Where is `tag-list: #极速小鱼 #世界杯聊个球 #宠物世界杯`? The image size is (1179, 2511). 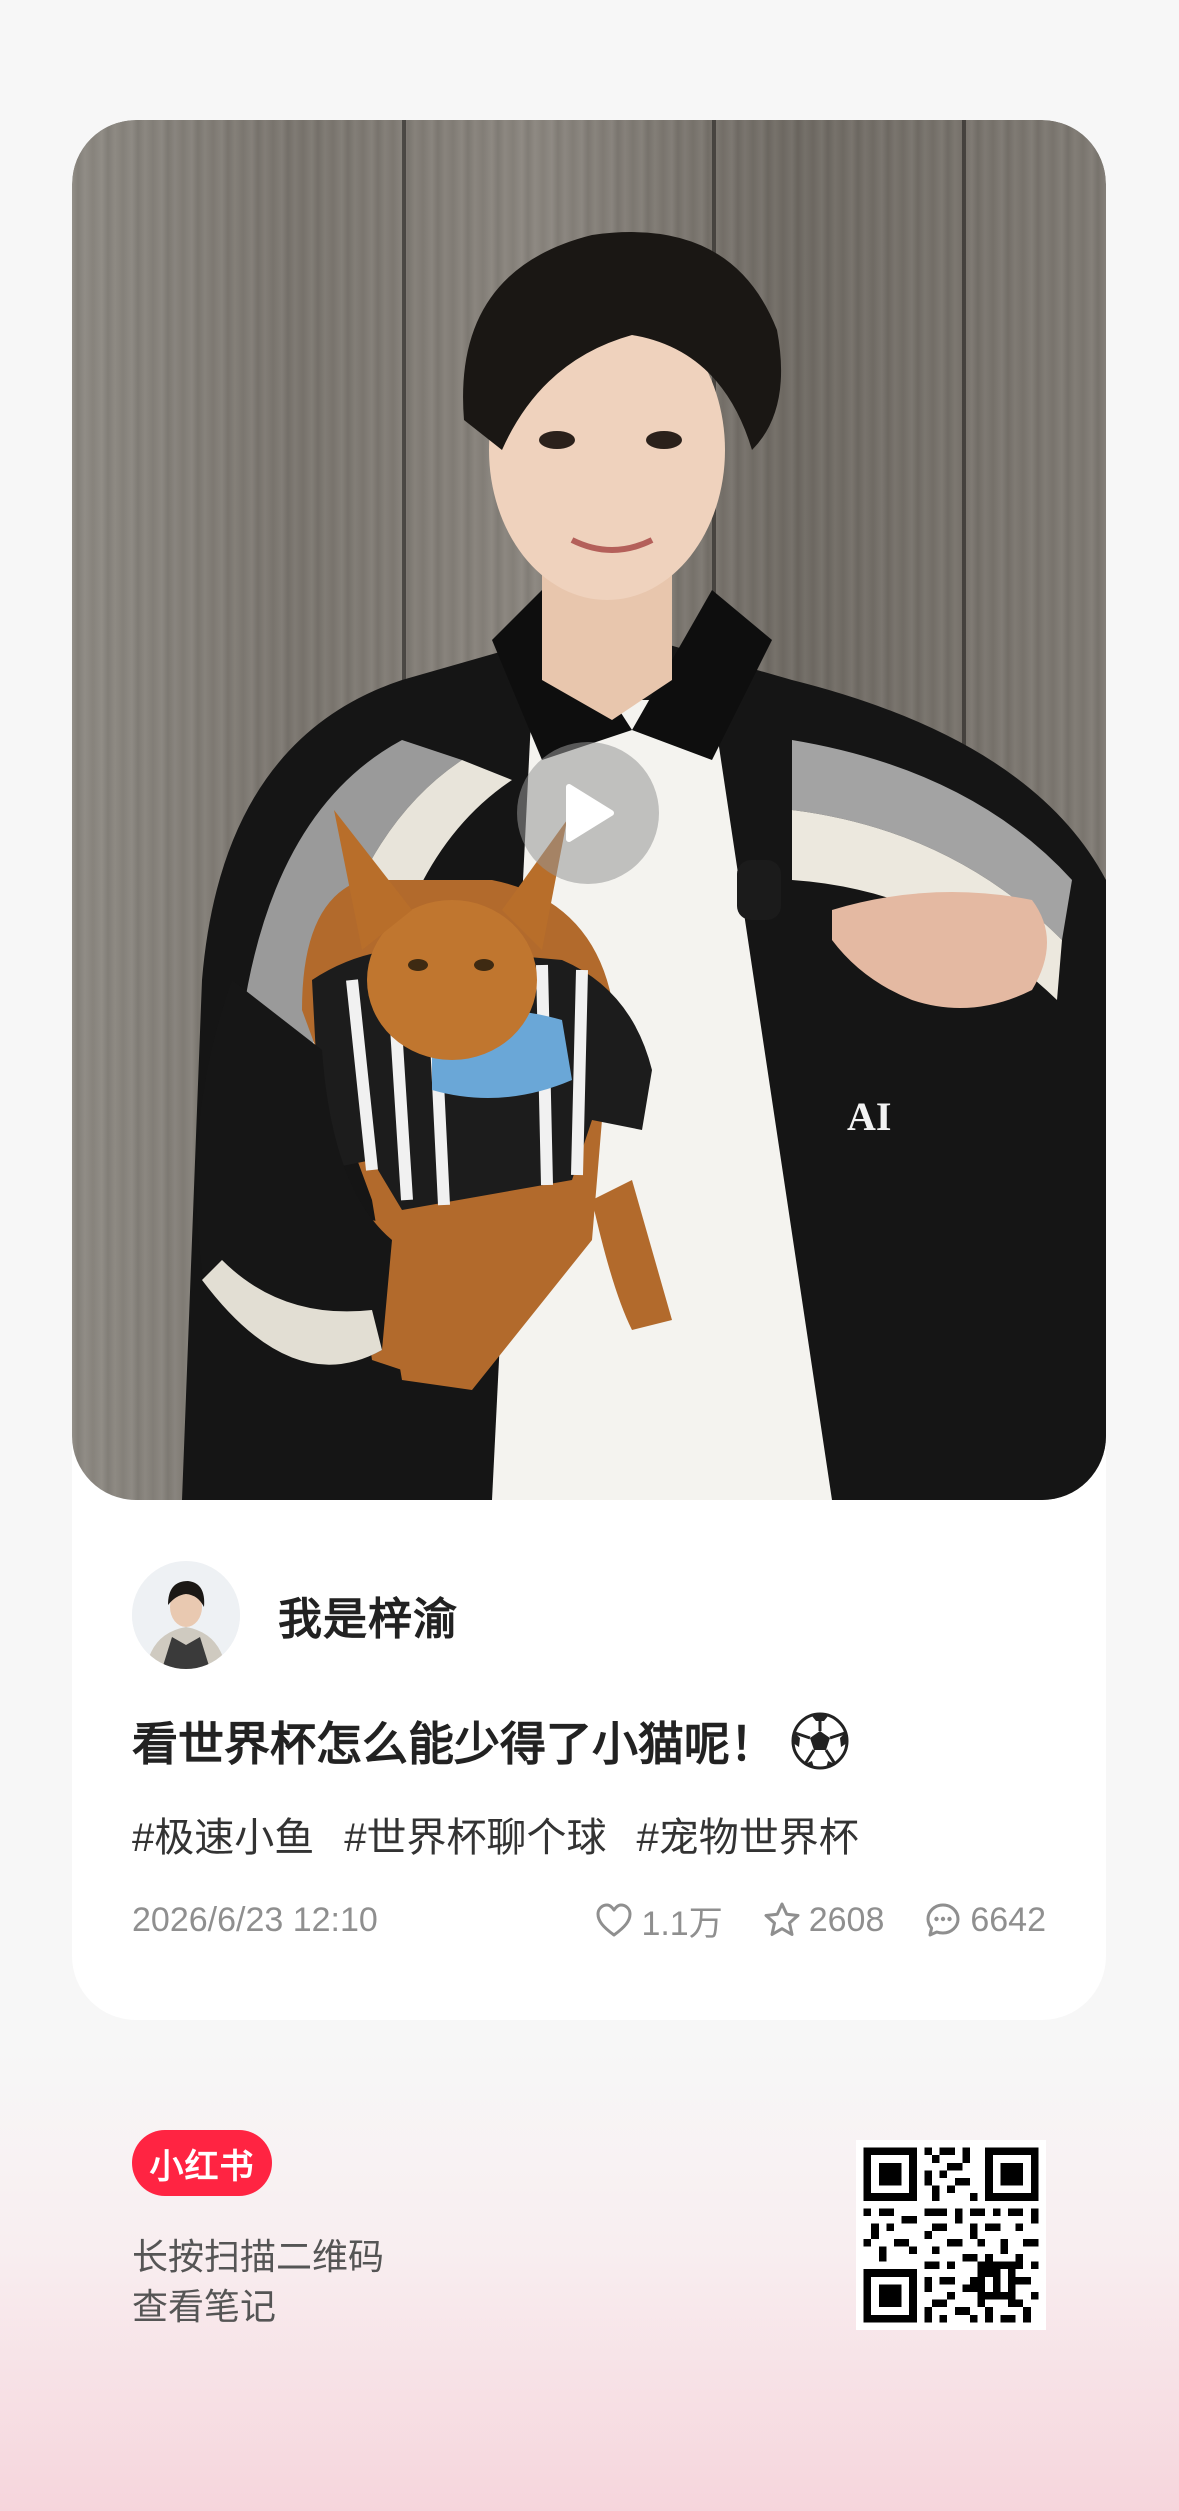 tag-list: #极速小鱼 #世界杯聊个球 #宠物世界杯 is located at coordinates (510, 1834).